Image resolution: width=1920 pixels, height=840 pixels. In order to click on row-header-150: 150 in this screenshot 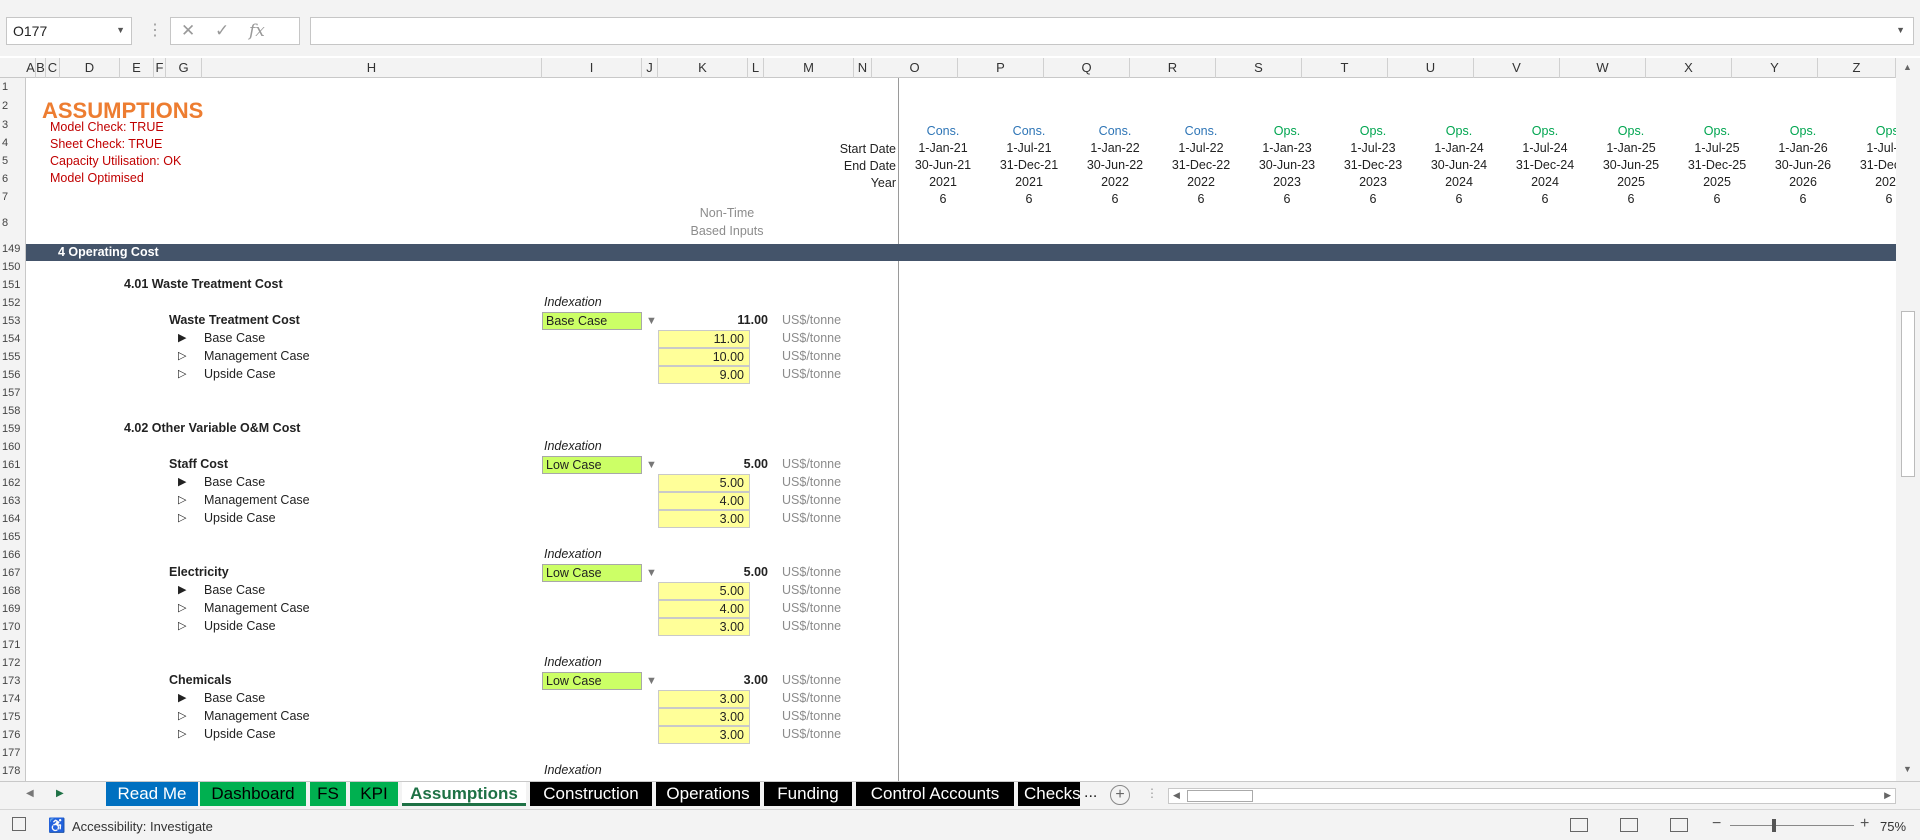, I will do `click(12, 267)`.